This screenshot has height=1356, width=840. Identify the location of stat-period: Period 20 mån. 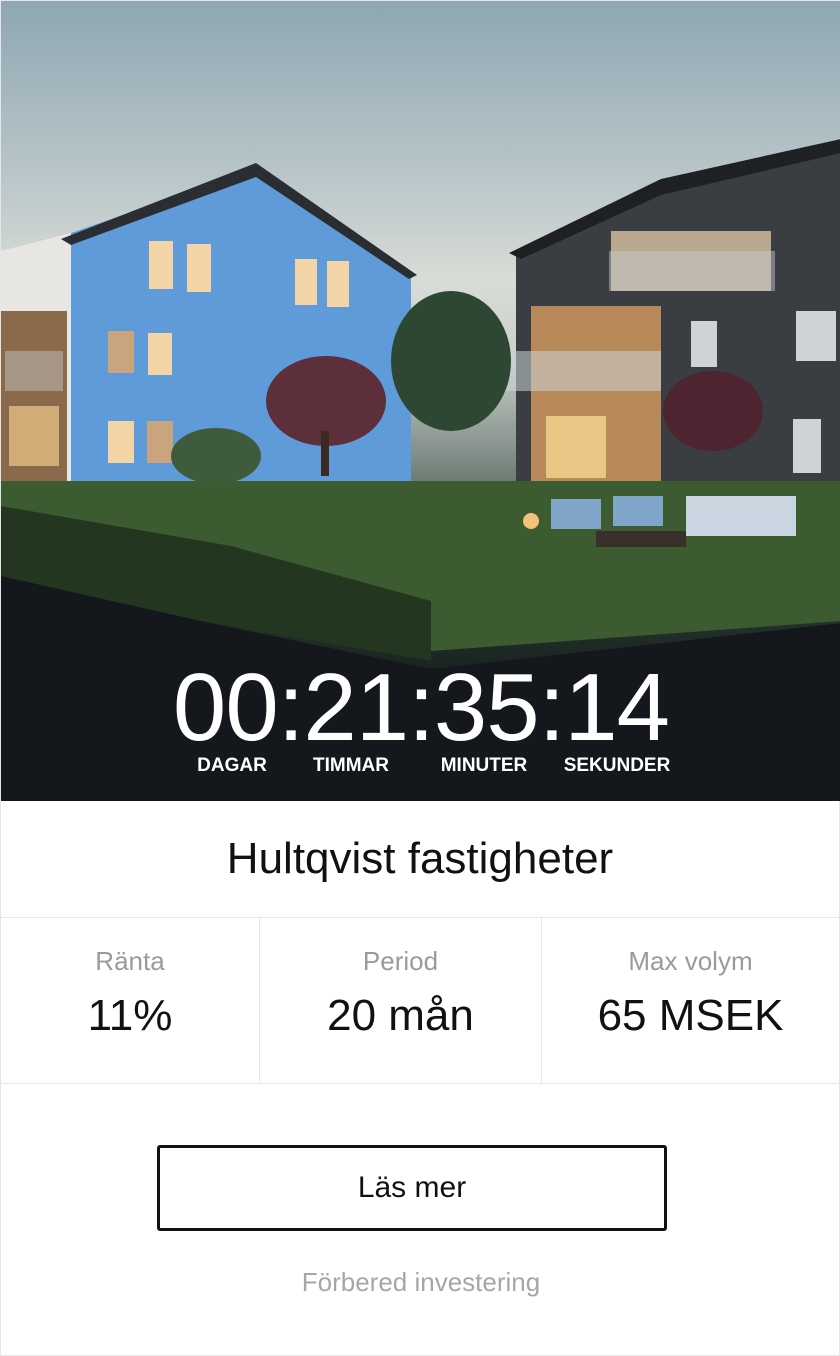
(401, 1000).